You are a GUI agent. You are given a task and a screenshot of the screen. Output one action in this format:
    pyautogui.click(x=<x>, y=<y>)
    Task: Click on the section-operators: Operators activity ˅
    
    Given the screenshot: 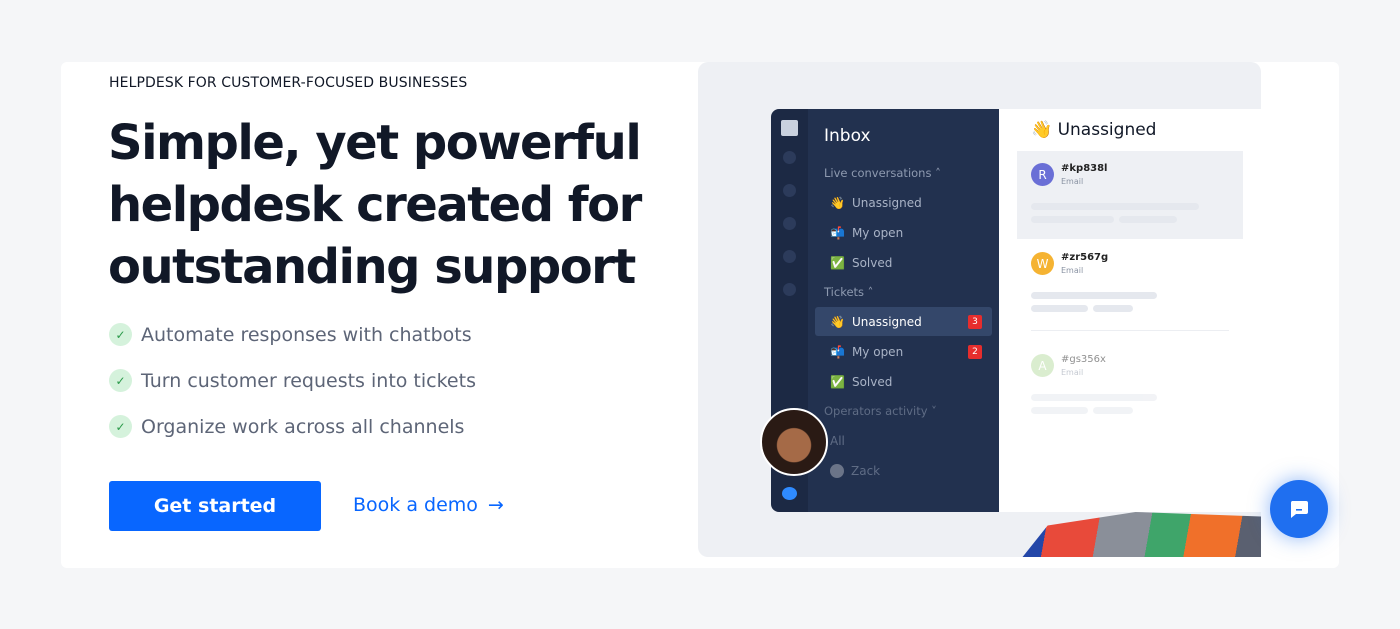 What is the action you would take?
    pyautogui.click(x=880, y=411)
    